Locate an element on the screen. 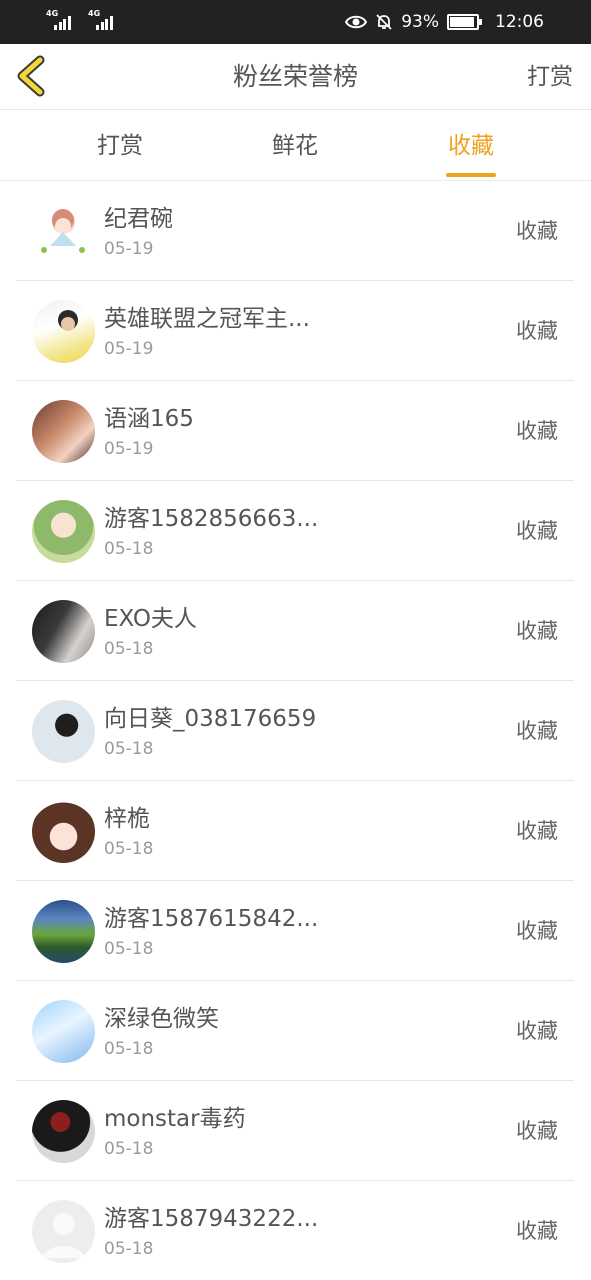  page-title: 粉丝荣誉榜 is located at coordinates (295, 76).